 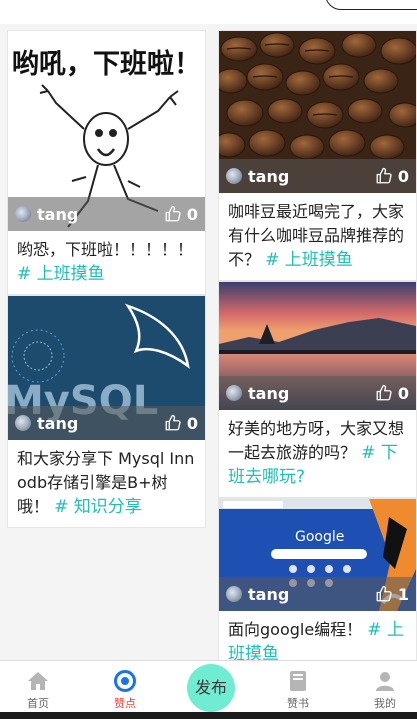 I want to click on post-card: tang 0 好美的地方呀，大家又想一起去旅游的吗？ # 下班去哪玩?, so click(x=317, y=389).